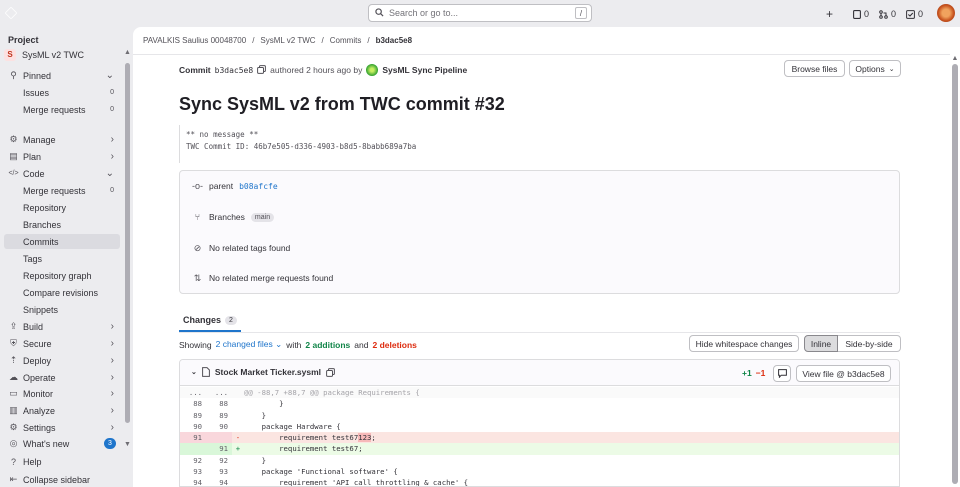  What do you see at coordinates (46, 443) in the screenshot?
I see `sidebar-item-label: What's new` at bounding box center [46, 443].